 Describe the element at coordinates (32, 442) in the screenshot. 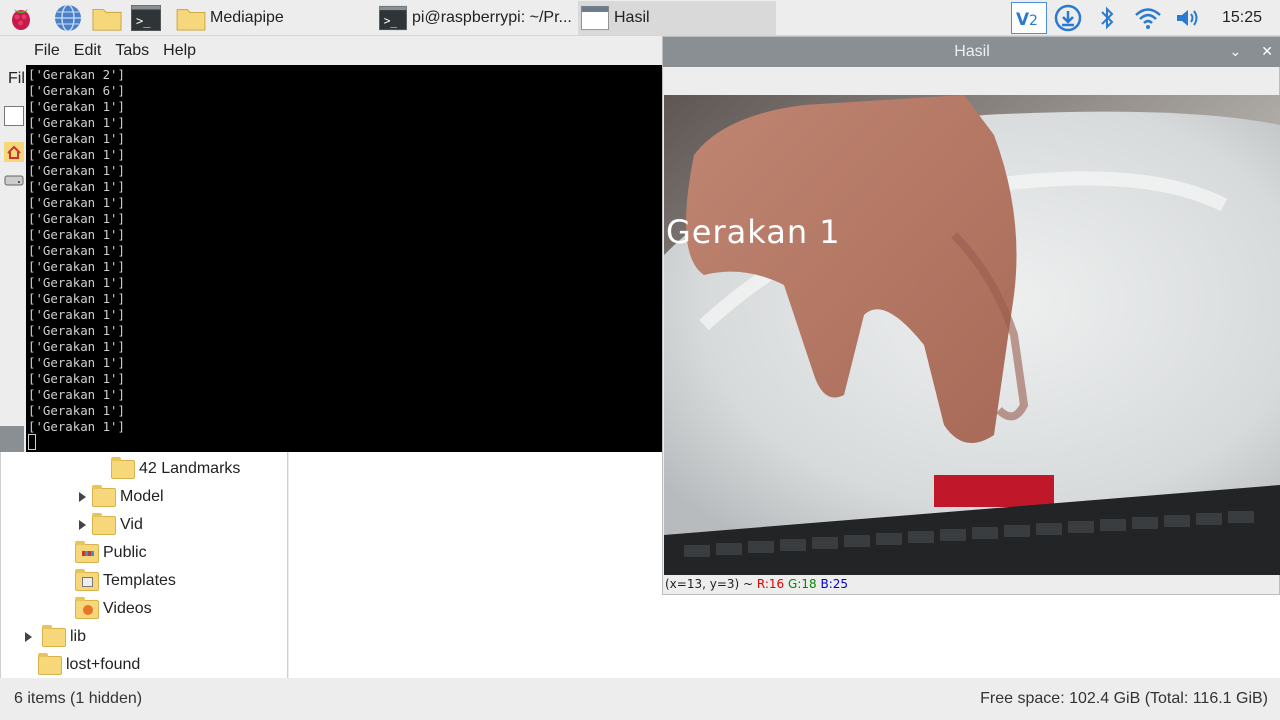

I see `terminal-cursor` at that location.